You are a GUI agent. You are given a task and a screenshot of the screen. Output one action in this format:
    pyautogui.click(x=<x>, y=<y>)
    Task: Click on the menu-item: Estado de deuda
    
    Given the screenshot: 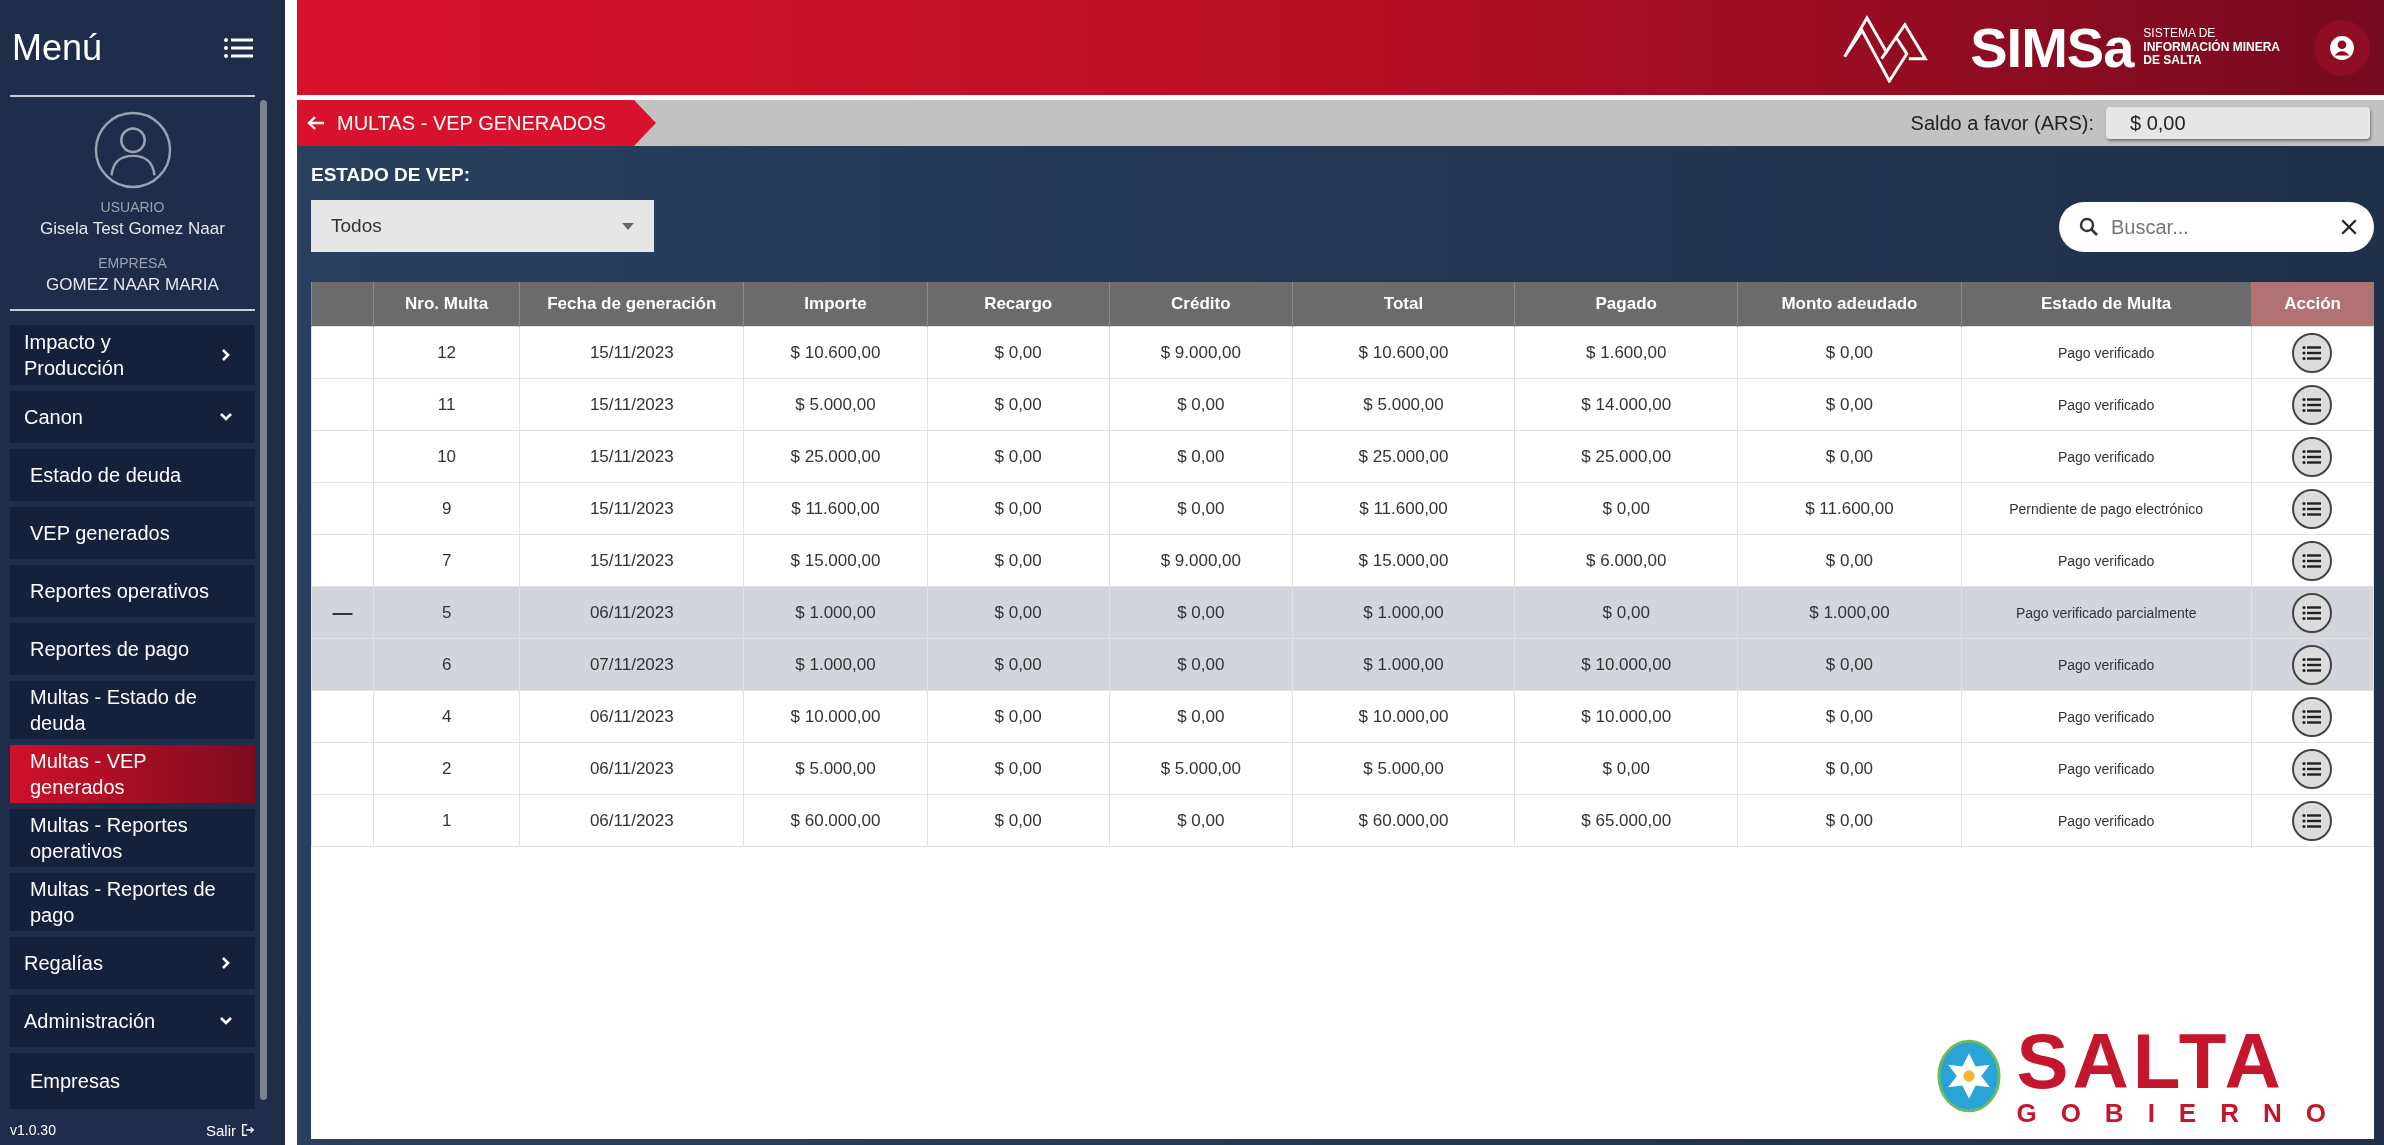 What is the action you would take?
    pyautogui.click(x=132, y=475)
    